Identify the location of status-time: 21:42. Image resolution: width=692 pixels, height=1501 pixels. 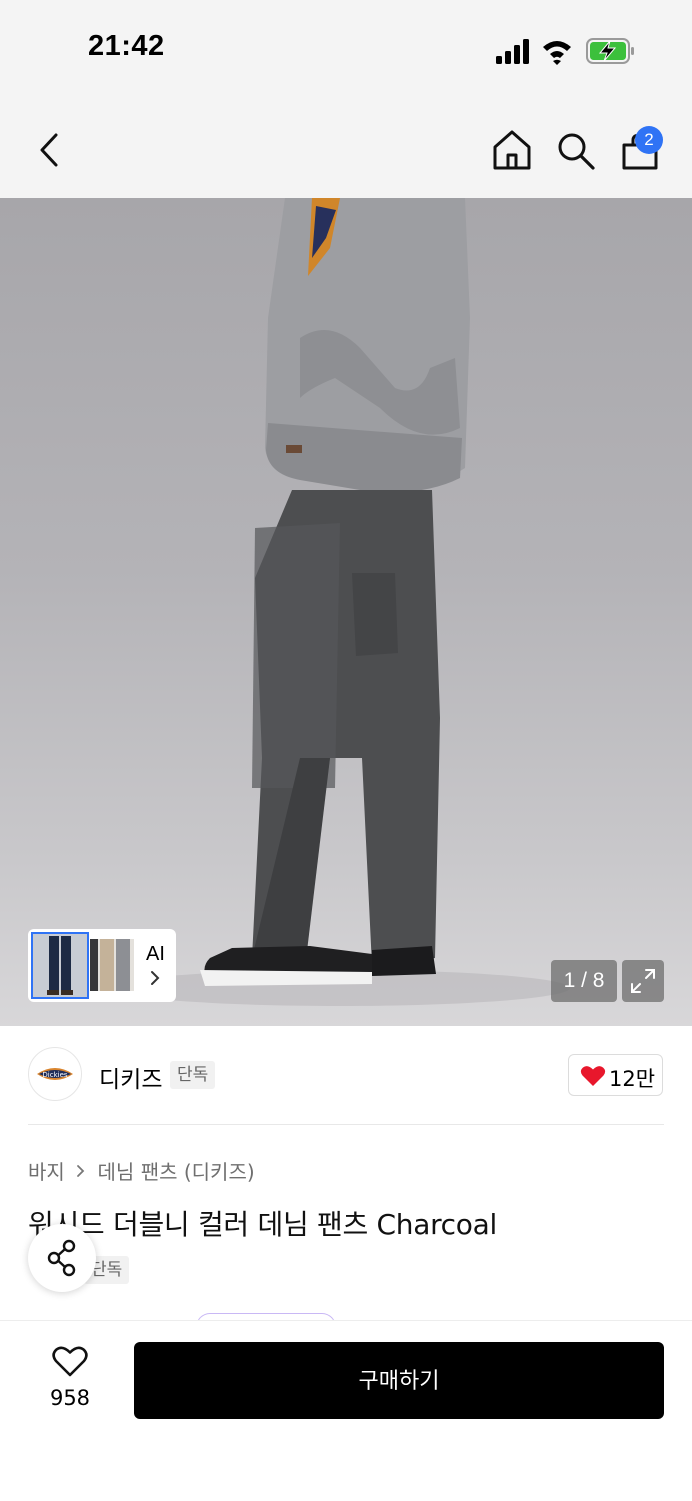
(126, 46).